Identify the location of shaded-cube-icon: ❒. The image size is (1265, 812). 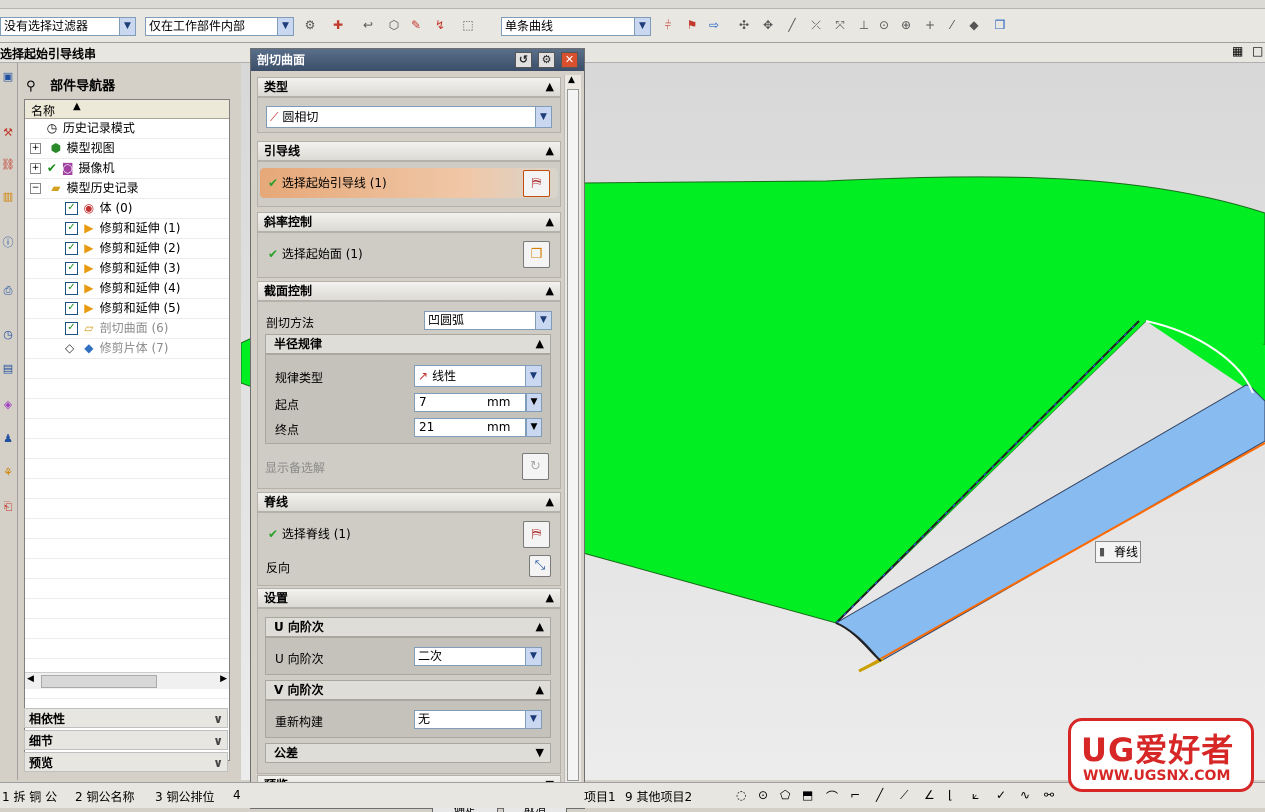
(1000, 25).